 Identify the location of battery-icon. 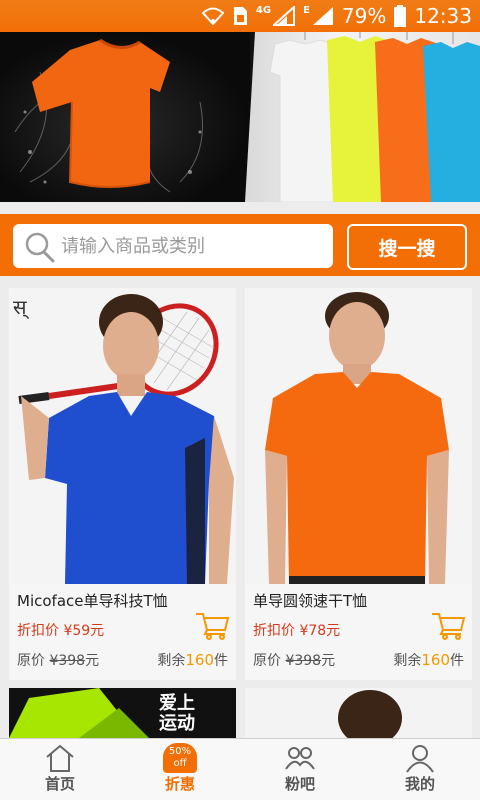
(400, 16).